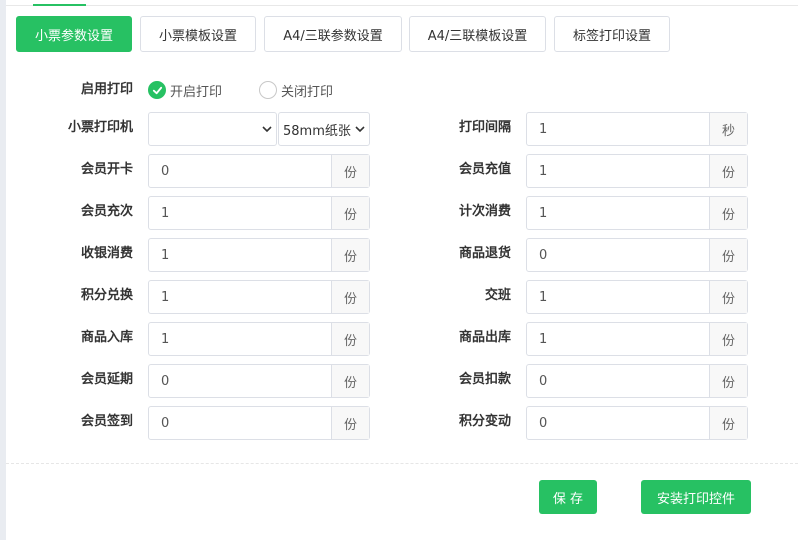 Image resolution: width=798 pixels, height=540 pixels. Describe the element at coordinates (106, 421) in the screenshot. I see `field-label: 会员签到` at that location.